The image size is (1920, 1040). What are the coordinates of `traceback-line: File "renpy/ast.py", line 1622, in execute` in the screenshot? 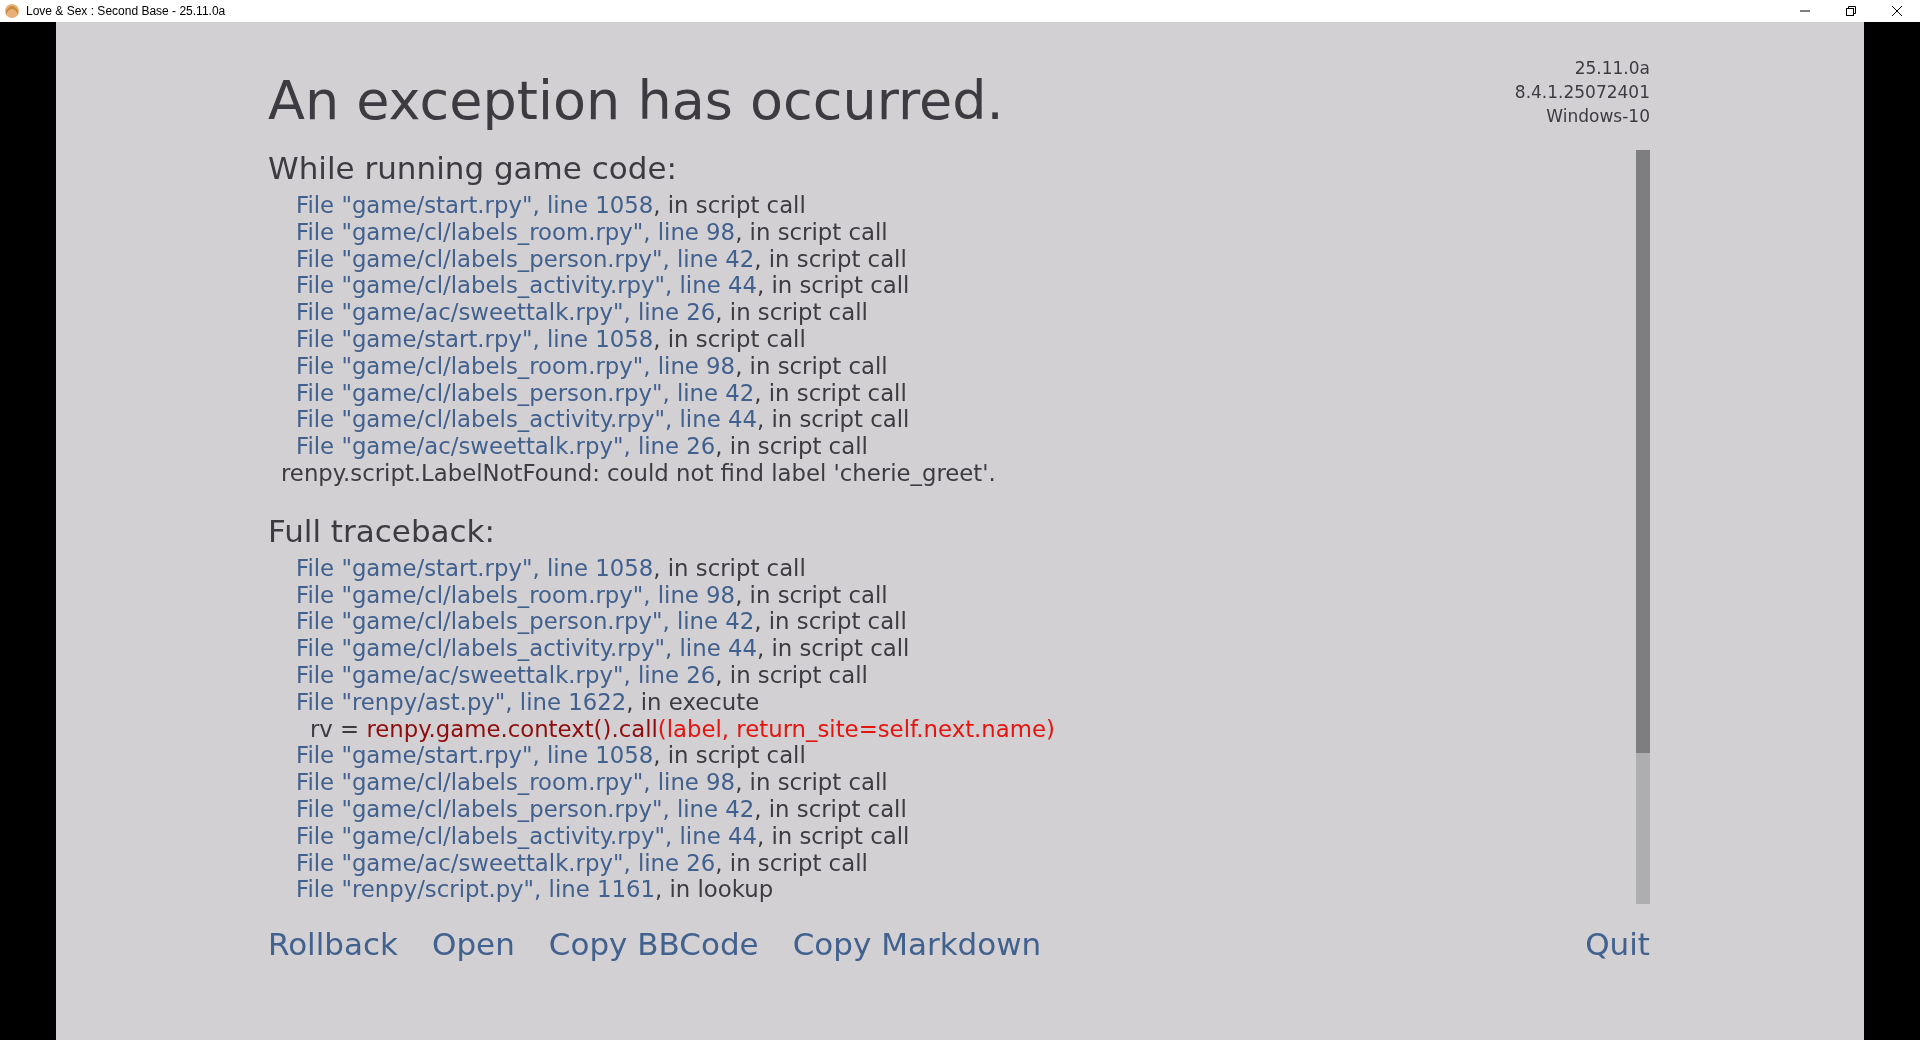 It's located at (528, 702).